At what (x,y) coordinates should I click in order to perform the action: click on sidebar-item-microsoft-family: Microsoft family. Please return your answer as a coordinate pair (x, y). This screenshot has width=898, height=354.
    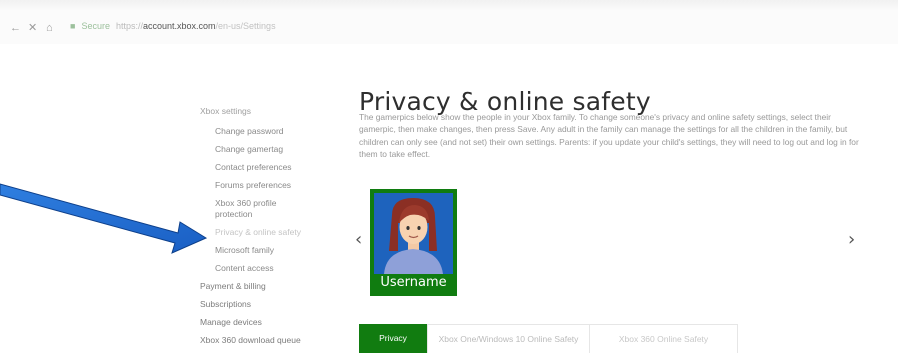
    Looking at the image, I should click on (270, 250).